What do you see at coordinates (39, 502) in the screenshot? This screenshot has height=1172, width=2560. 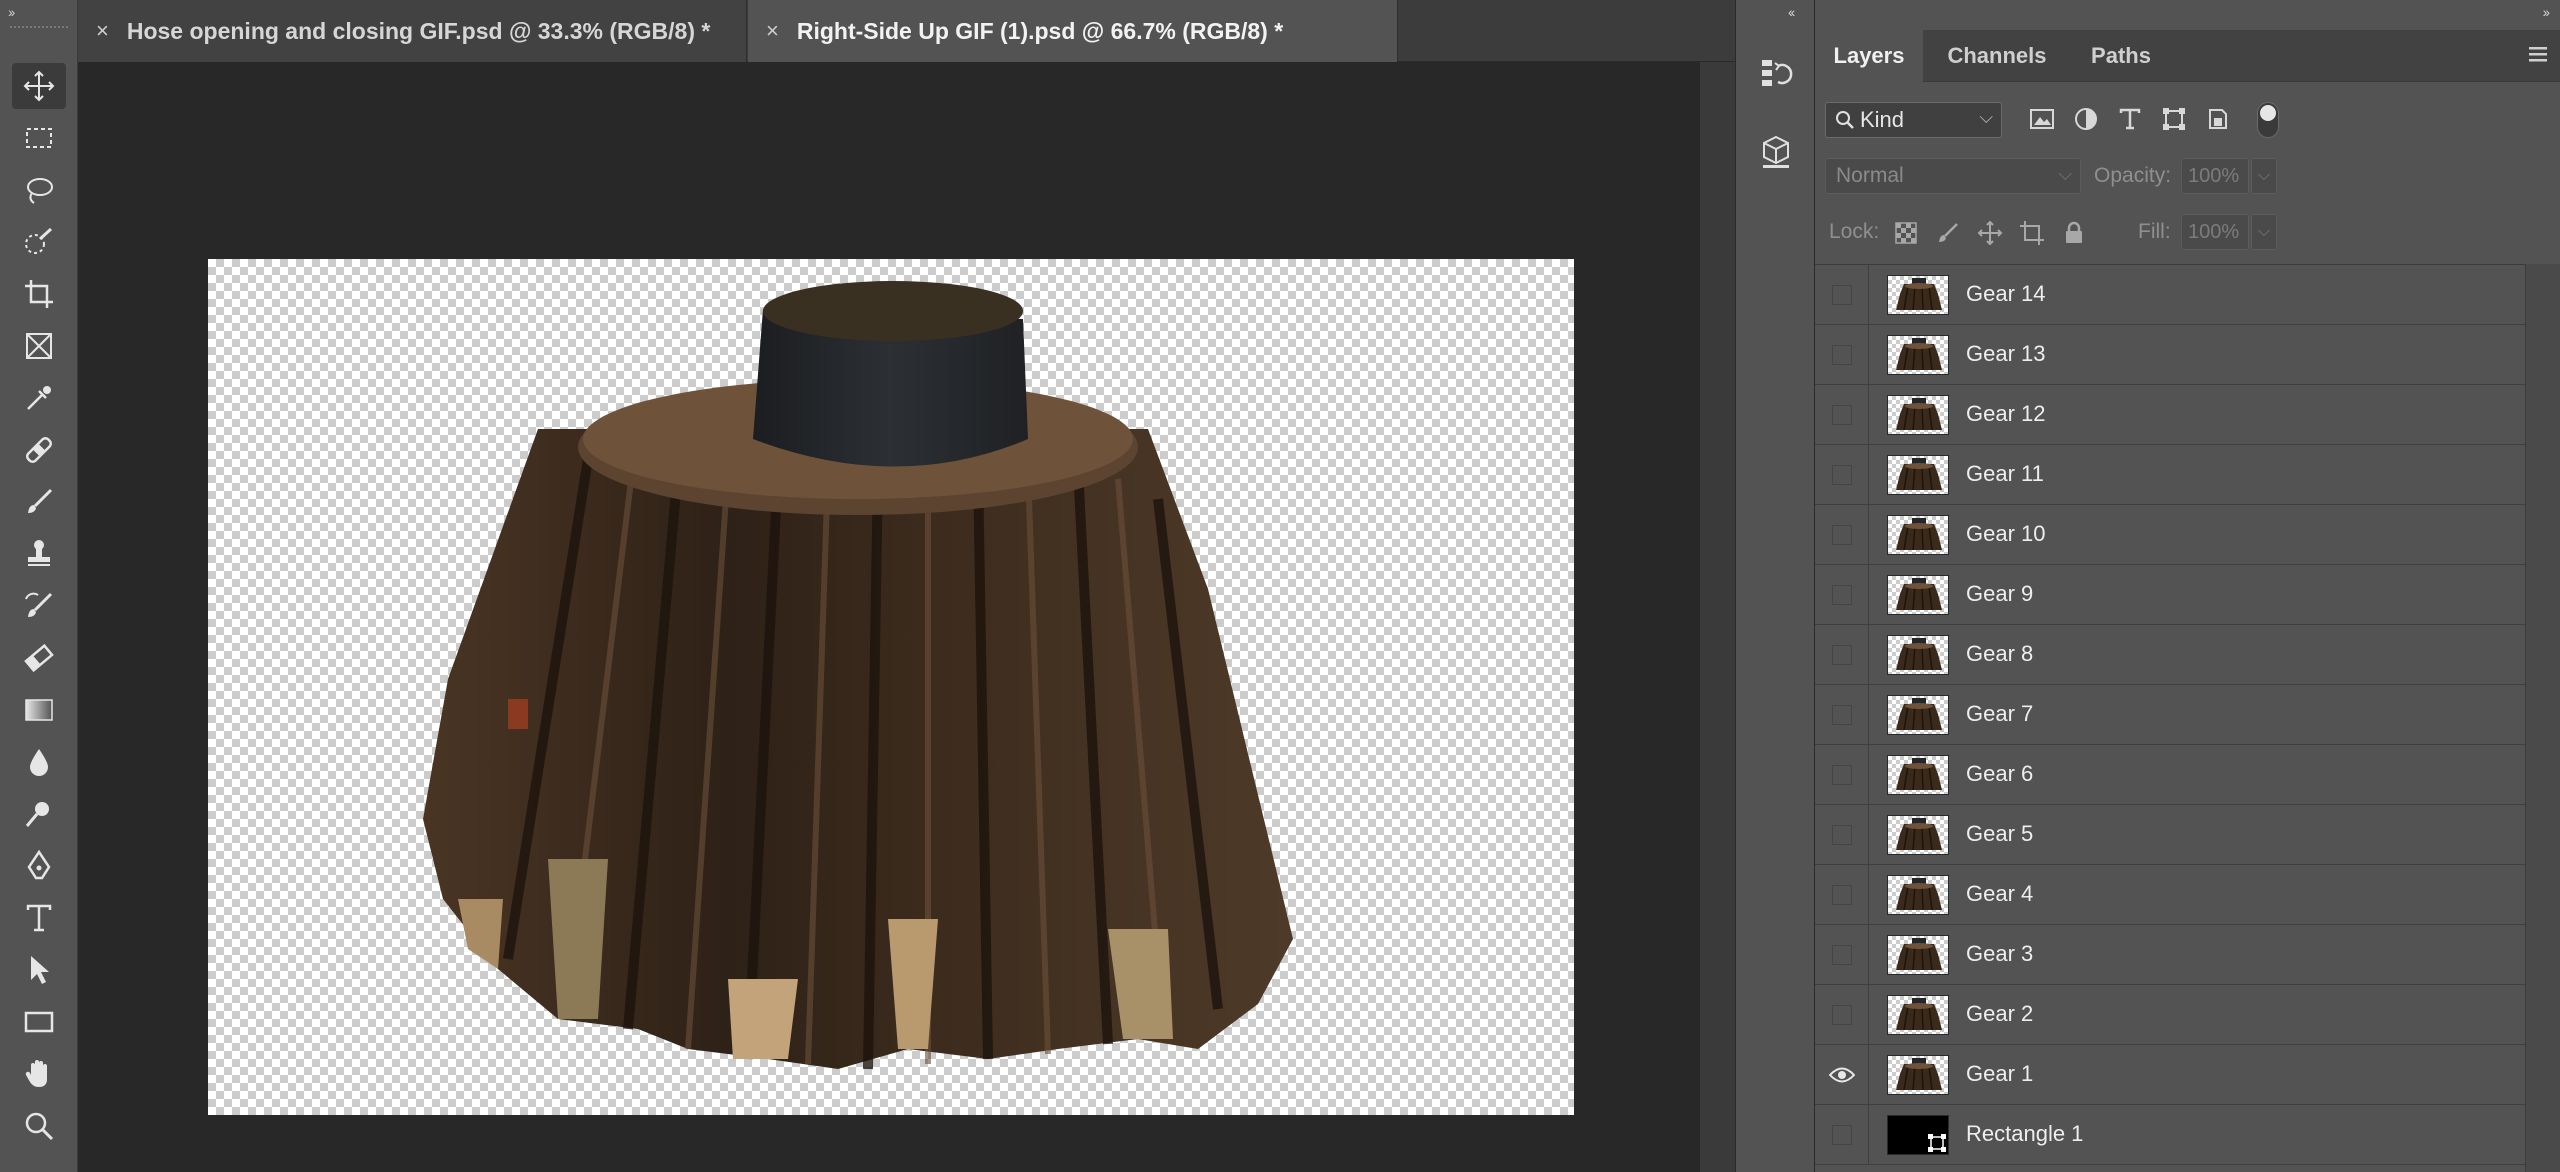 I see `brush-tool-button` at bounding box center [39, 502].